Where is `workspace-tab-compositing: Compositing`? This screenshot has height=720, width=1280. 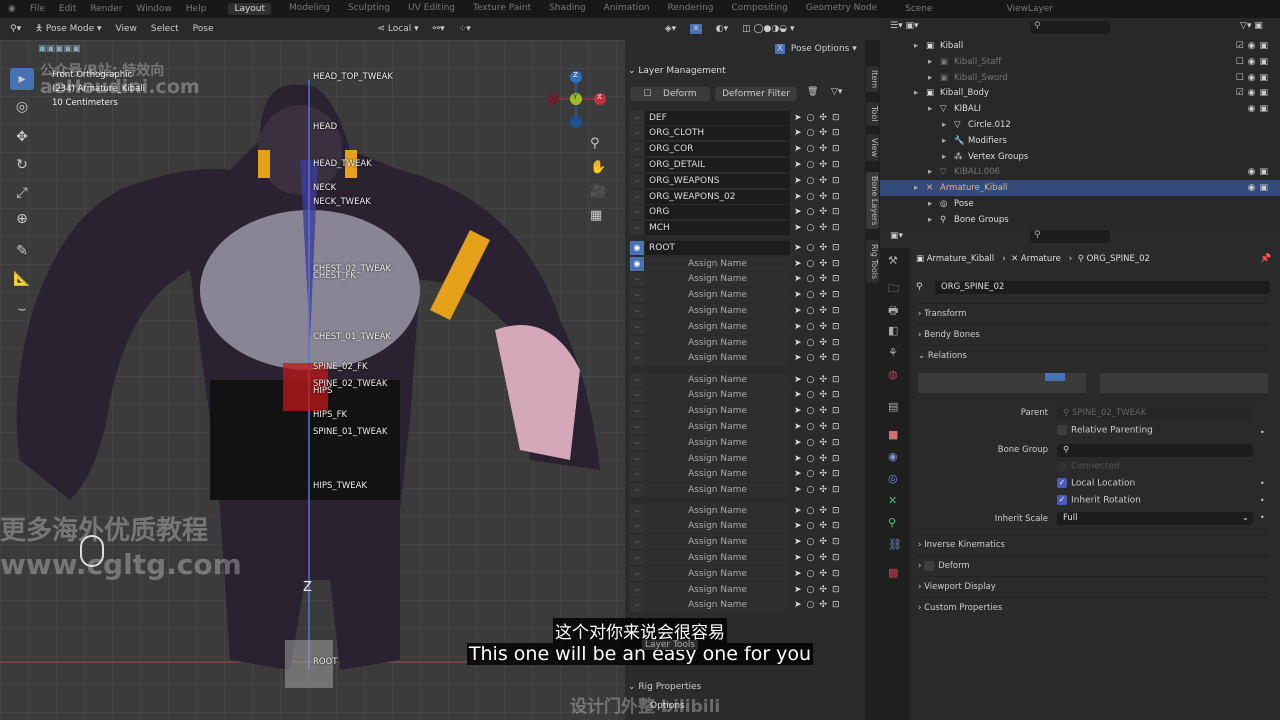
workspace-tab-compositing: Compositing is located at coordinates (759, 9).